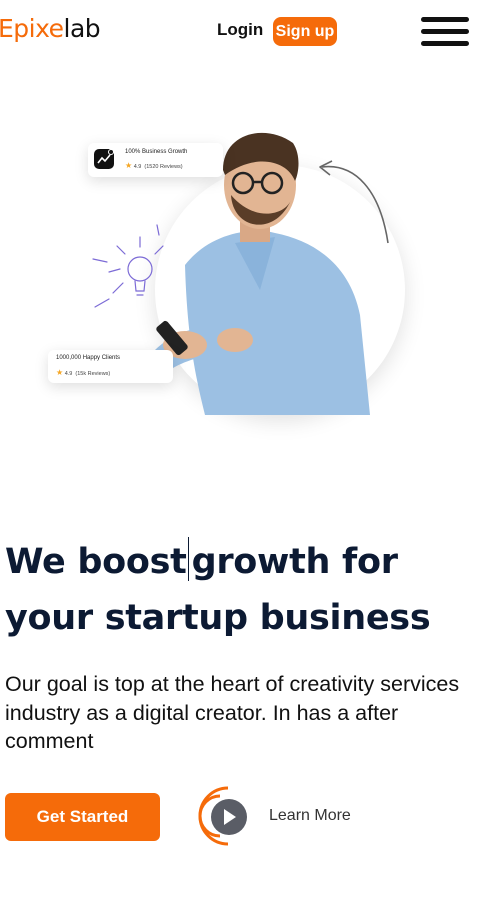 Image resolution: width=478 pixels, height=904 pixels. I want to click on card-rating: ★ 4.9 (15k Reviews), so click(83, 372).